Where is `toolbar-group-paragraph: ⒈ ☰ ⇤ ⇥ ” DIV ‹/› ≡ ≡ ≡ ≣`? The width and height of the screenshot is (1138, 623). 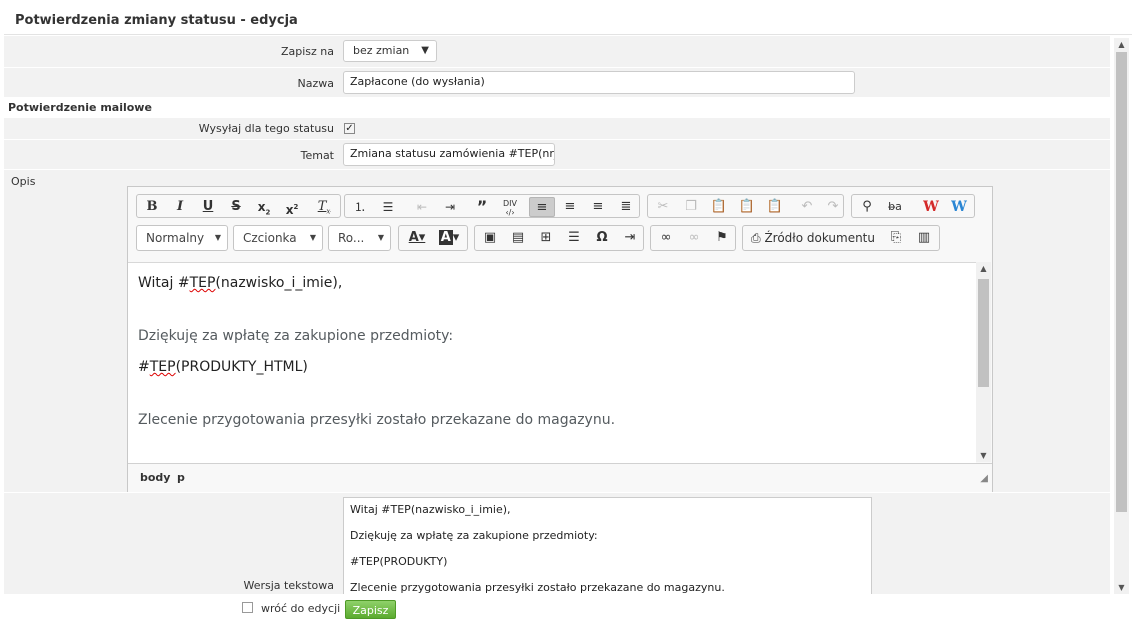 toolbar-group-paragraph: ⒈ ☰ ⇤ ⇥ ” DIV ‹/› ≡ ≡ ≡ ≣ is located at coordinates (492, 206).